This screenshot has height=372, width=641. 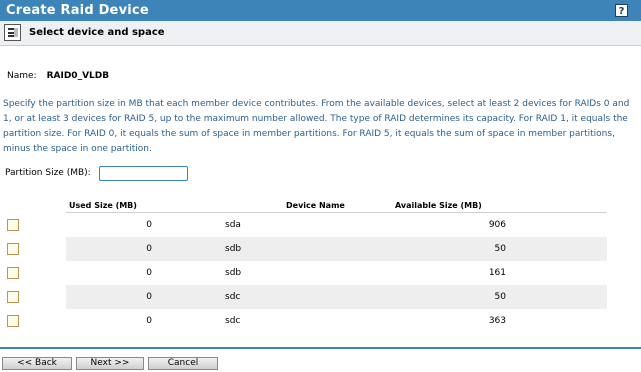 I want to click on next-button: Next >>, so click(x=110, y=363).